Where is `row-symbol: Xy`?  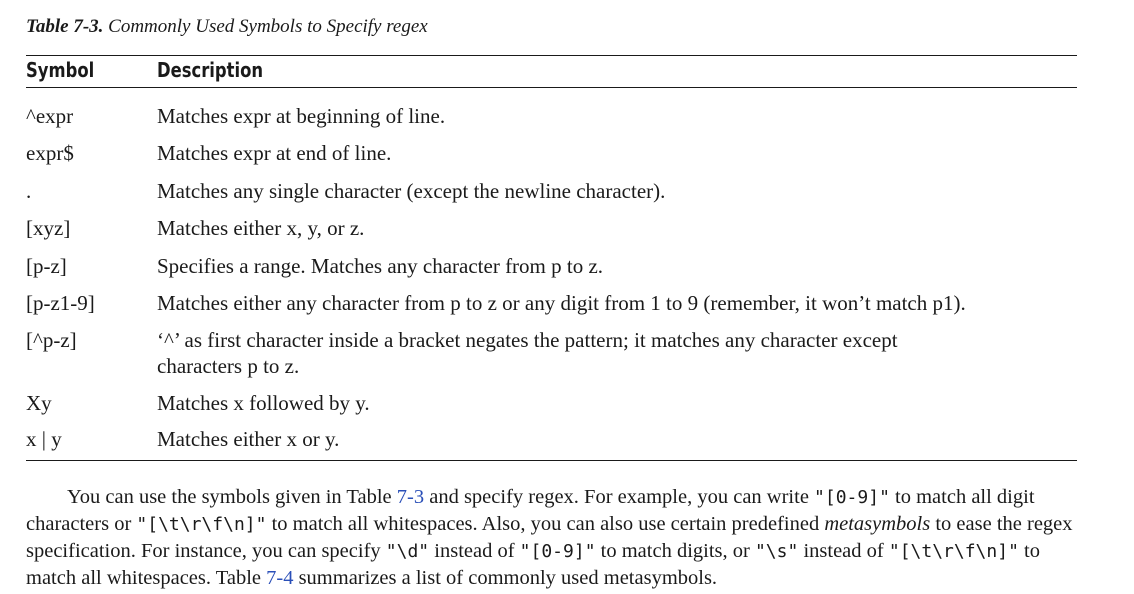
row-symbol: Xy is located at coordinates (39, 403).